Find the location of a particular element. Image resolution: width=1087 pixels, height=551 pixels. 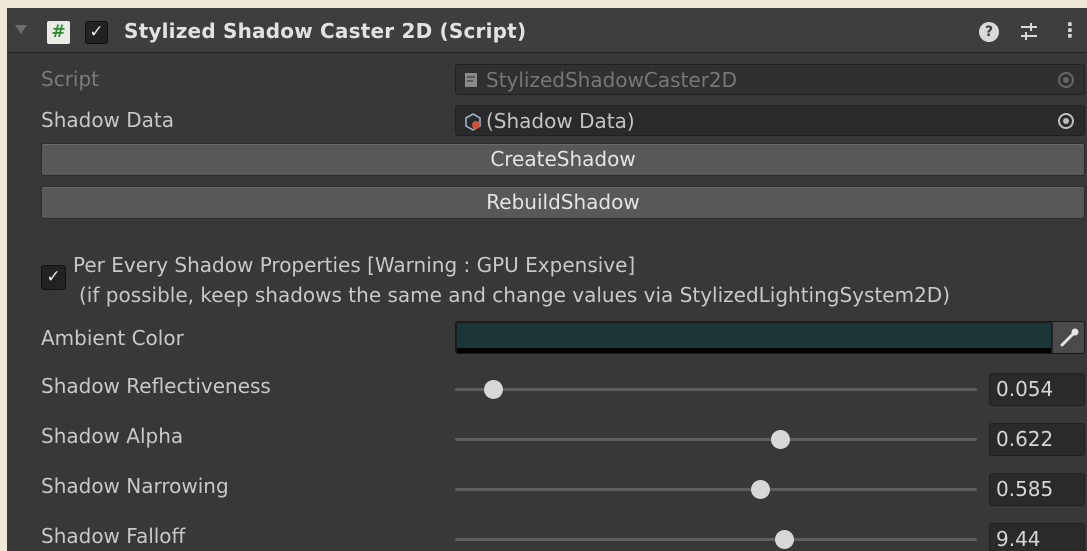

ambient-color-label: Ambient Color is located at coordinates (112, 338).